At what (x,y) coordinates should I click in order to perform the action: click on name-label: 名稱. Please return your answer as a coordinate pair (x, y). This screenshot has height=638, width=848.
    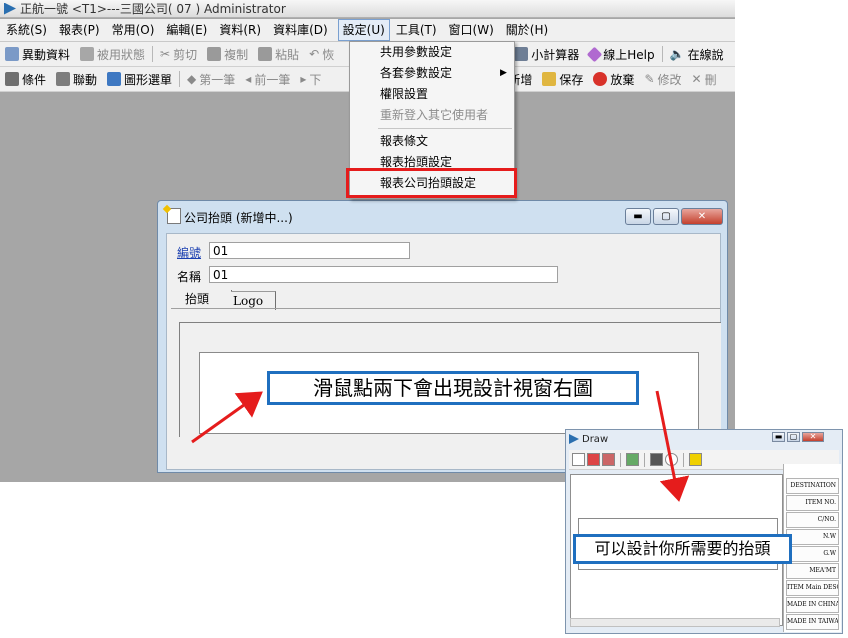
    Looking at the image, I should click on (189, 277).